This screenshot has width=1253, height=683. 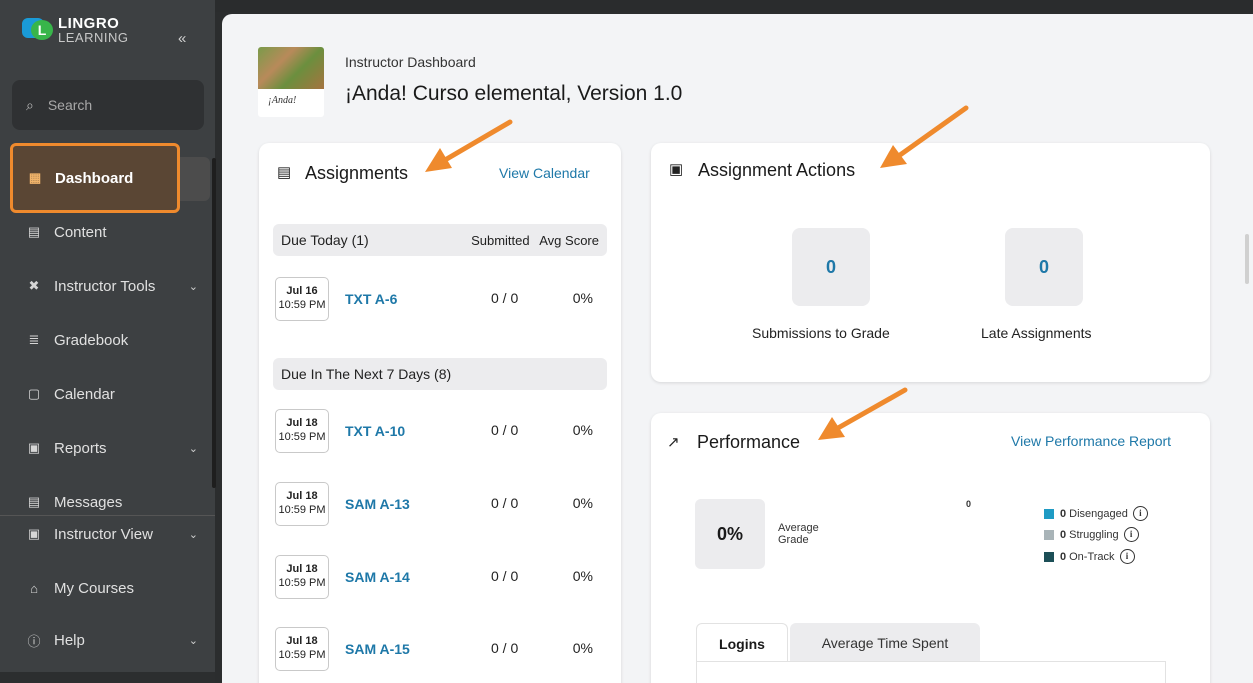 What do you see at coordinates (375, 431) in the screenshot?
I see `assignment-link: TXT A-10` at bounding box center [375, 431].